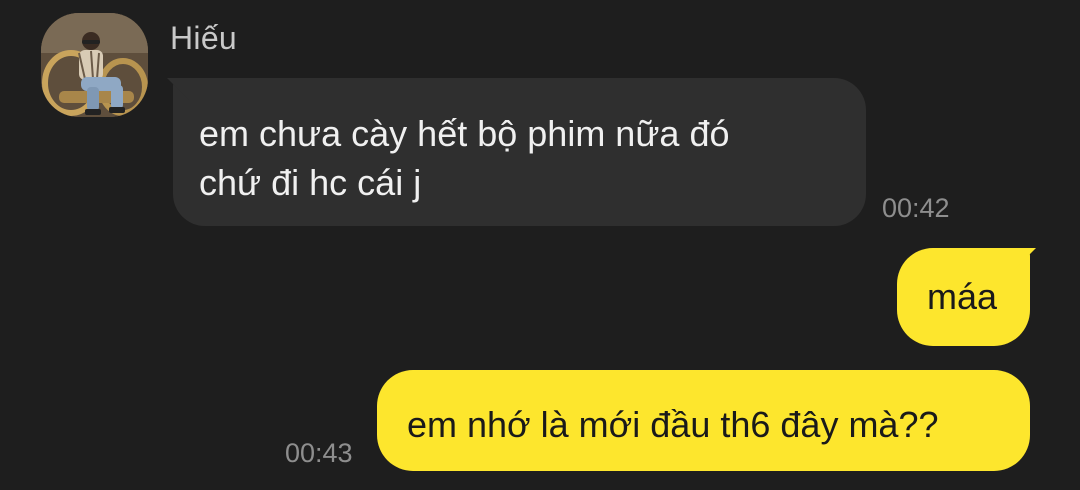  Describe the element at coordinates (310, 182) in the screenshot. I see `message-text-line: chứ đi hc cái j` at that location.